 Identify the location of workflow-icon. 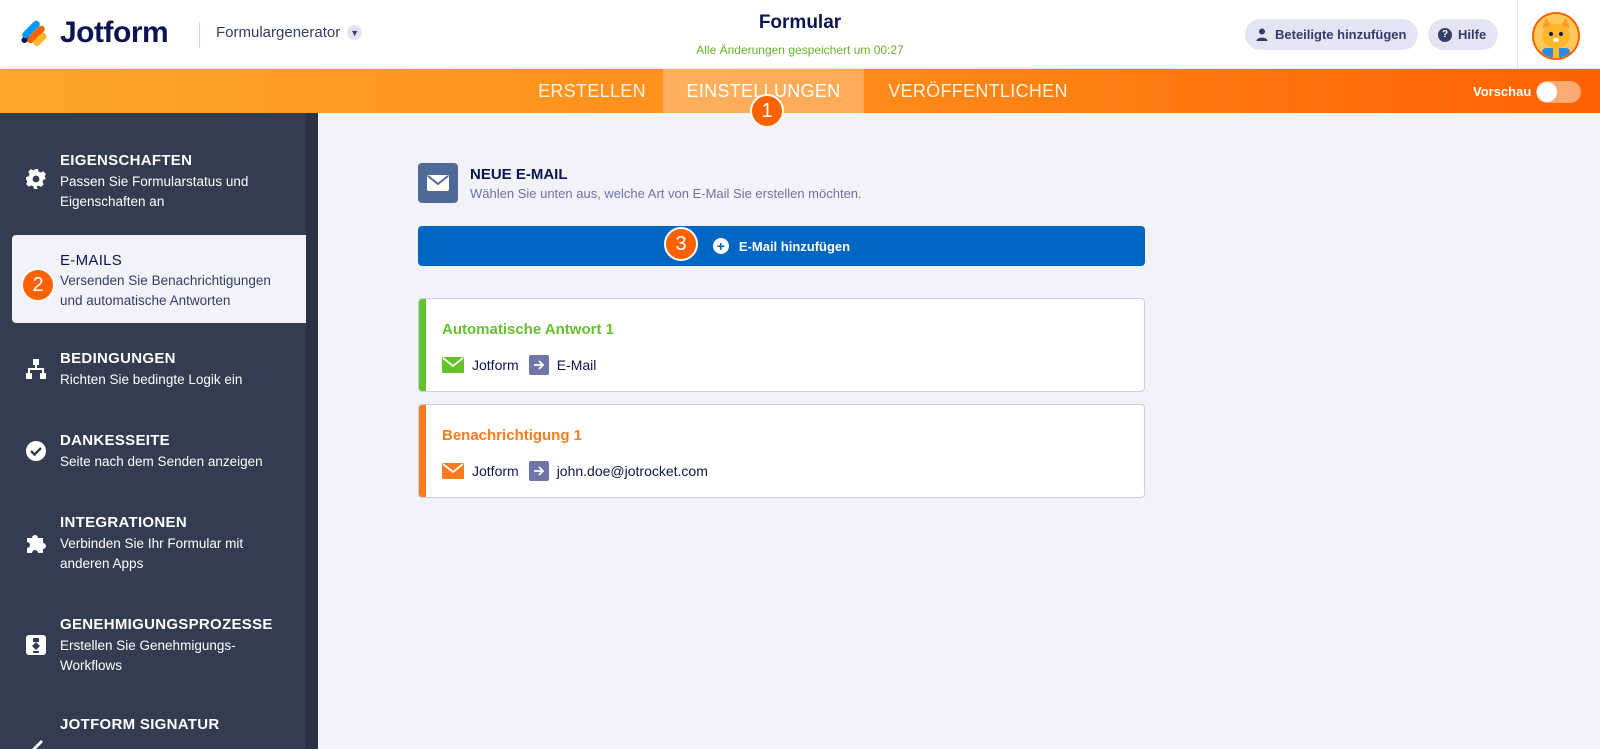
(36, 645).